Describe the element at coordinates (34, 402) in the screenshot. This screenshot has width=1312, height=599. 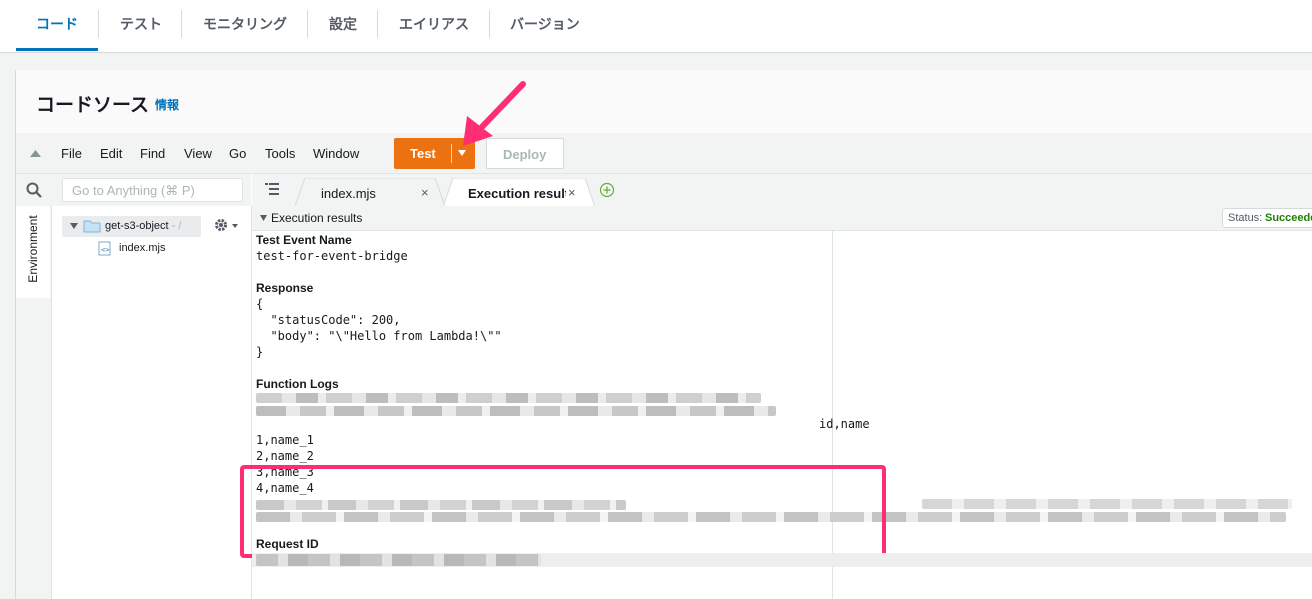
I see `environment-strip: Environment` at that location.